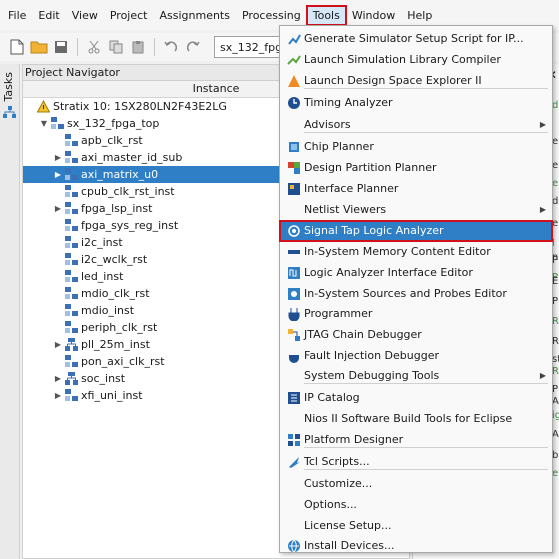 The image size is (559, 559). What do you see at coordinates (10, 311) in the screenshot?
I see `tasks-sidebar: Tasks` at bounding box center [10, 311].